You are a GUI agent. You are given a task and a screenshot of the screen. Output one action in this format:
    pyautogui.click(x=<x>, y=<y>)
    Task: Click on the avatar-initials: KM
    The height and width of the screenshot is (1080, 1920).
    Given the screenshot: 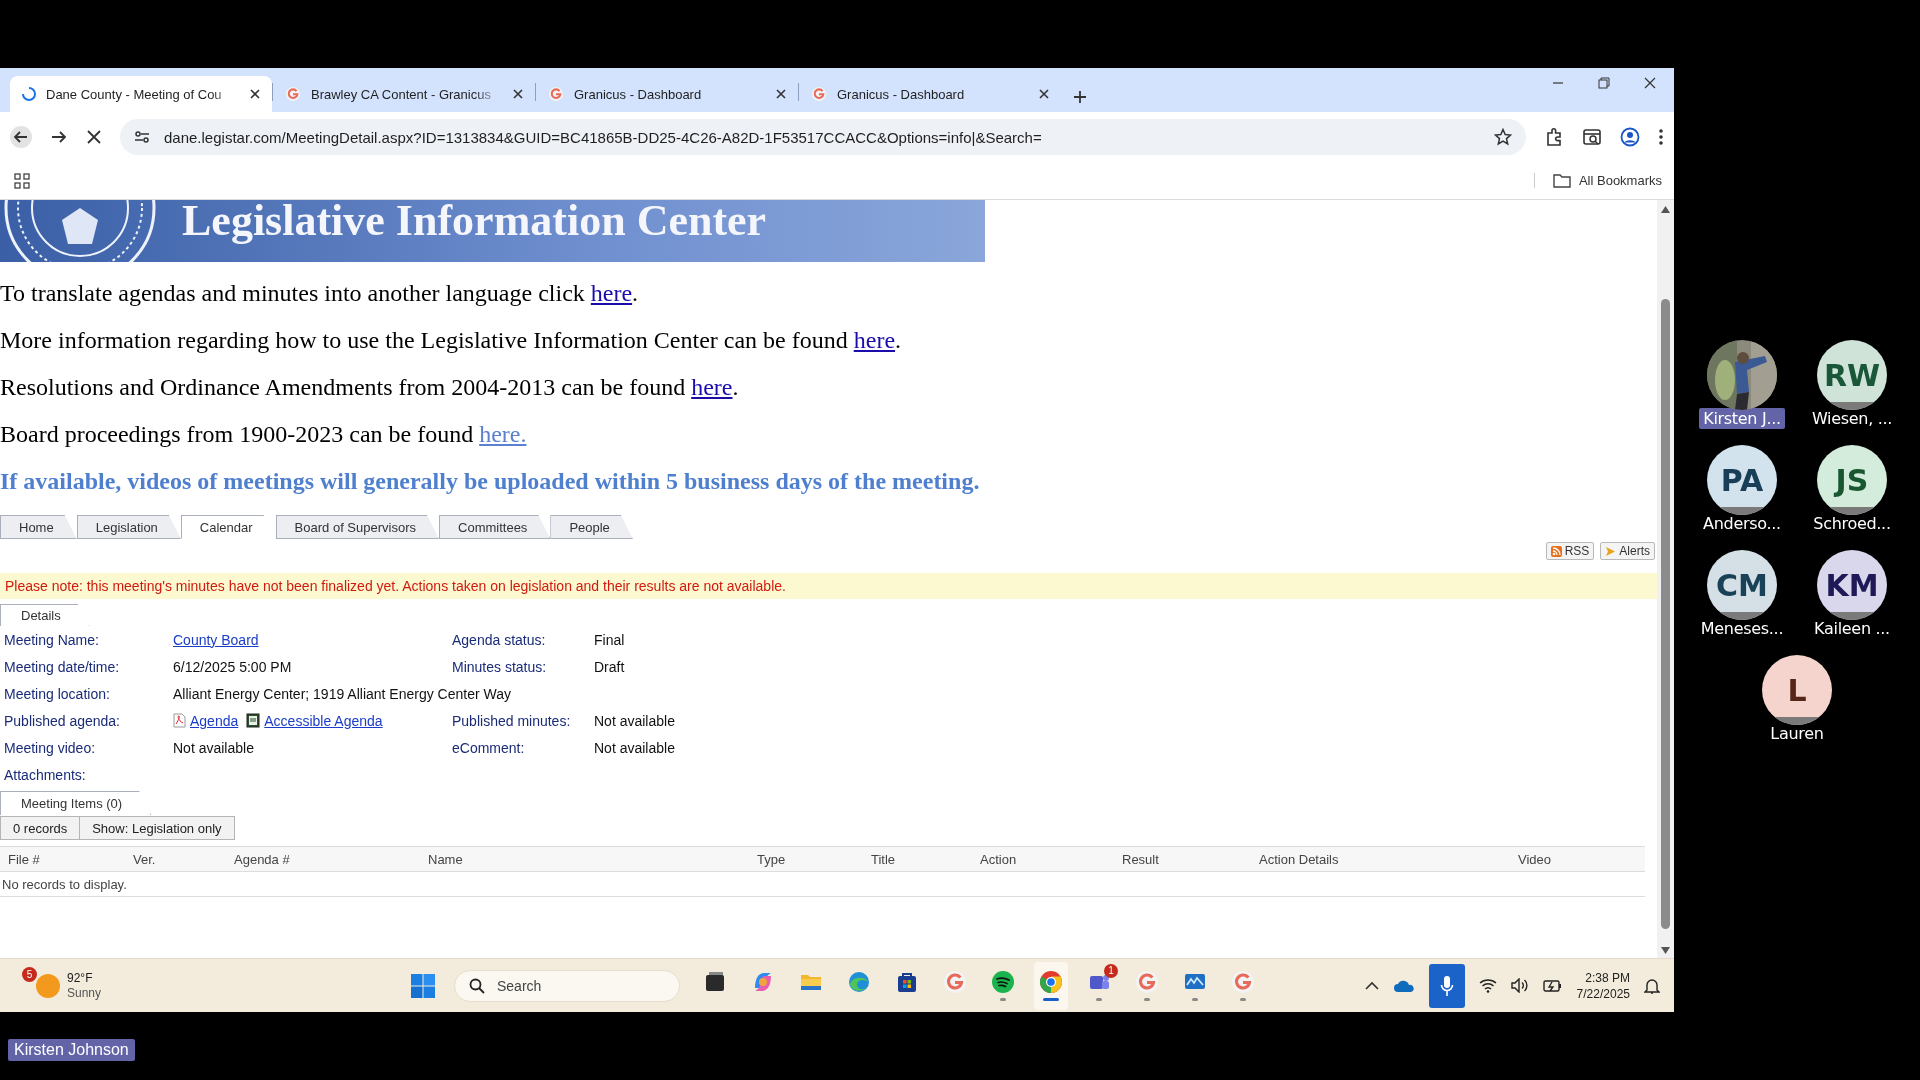 What is the action you would take?
    pyautogui.click(x=1852, y=585)
    